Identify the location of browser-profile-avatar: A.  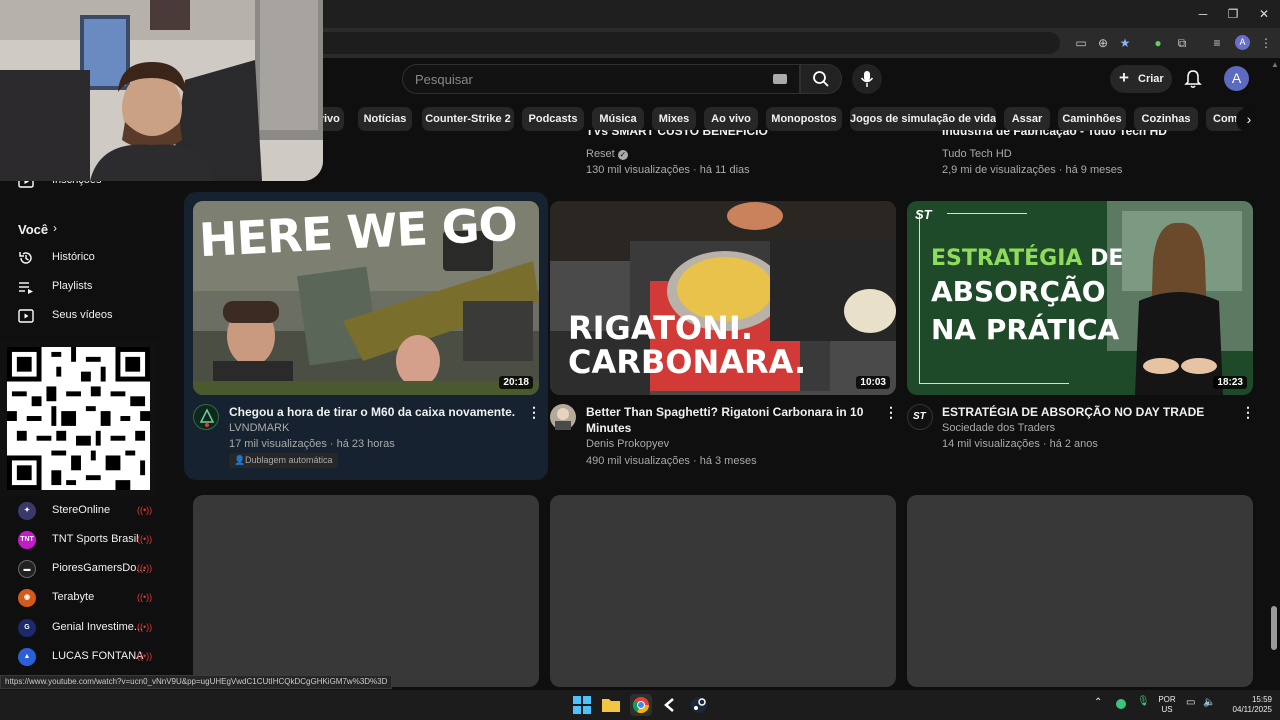
(1242, 42).